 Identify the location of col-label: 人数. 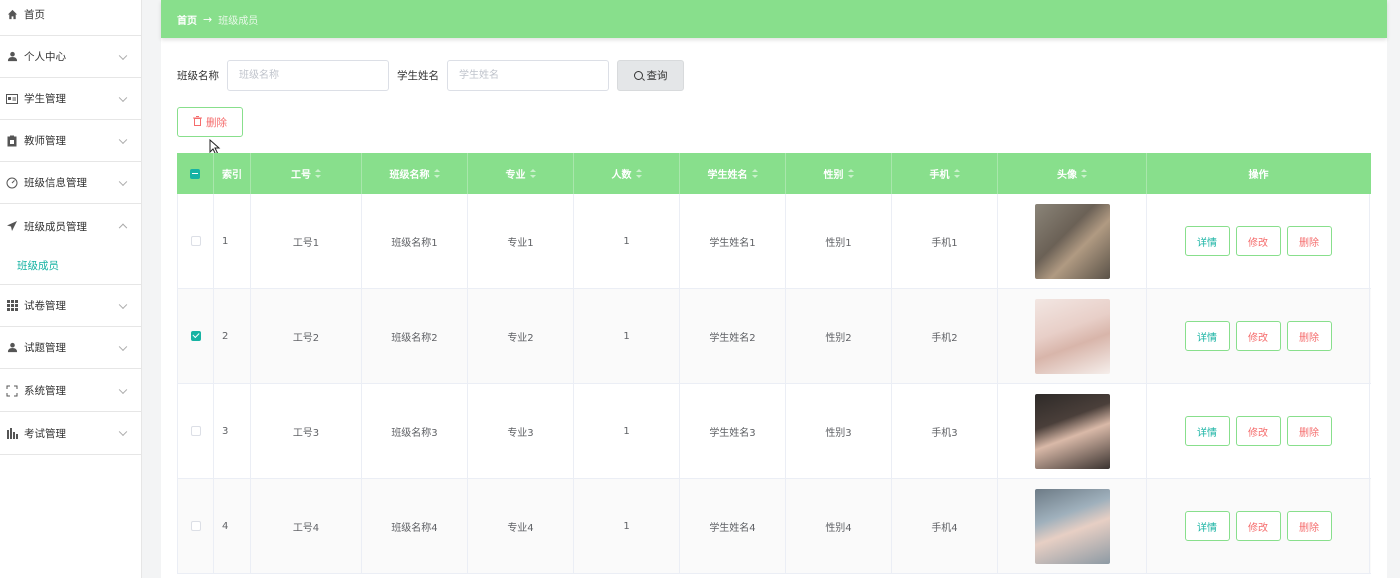
(621, 175).